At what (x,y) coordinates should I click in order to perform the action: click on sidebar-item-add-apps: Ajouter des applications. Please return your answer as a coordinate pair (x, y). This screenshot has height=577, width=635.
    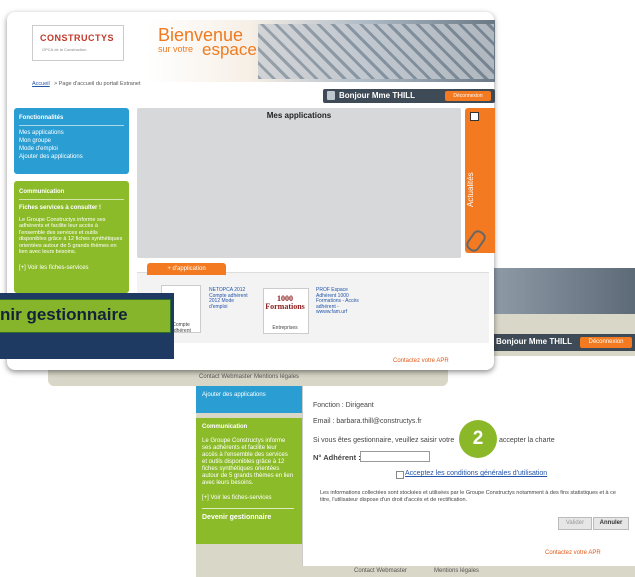
    Looking at the image, I should click on (51, 157).